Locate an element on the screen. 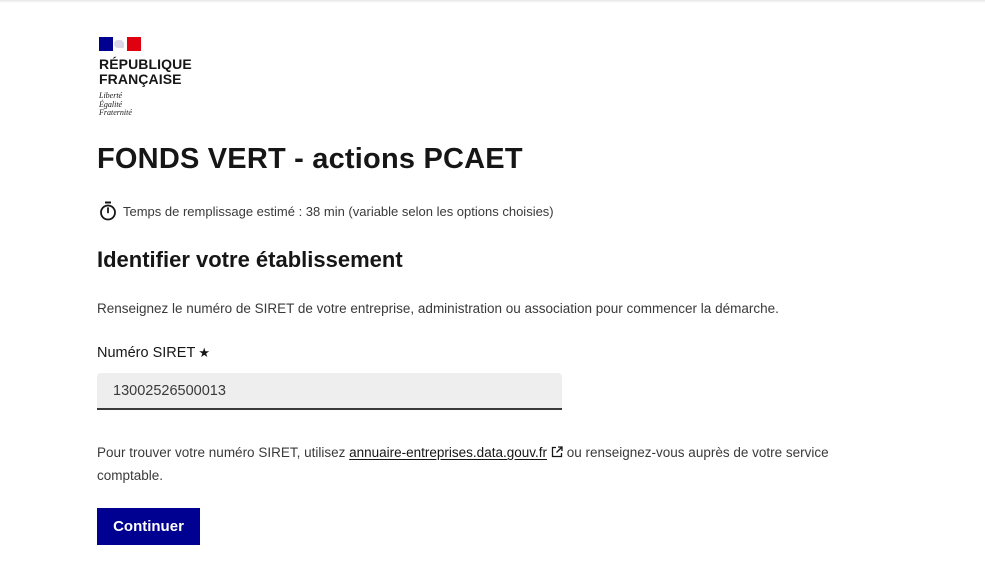  external-link-icon is located at coordinates (557, 452).